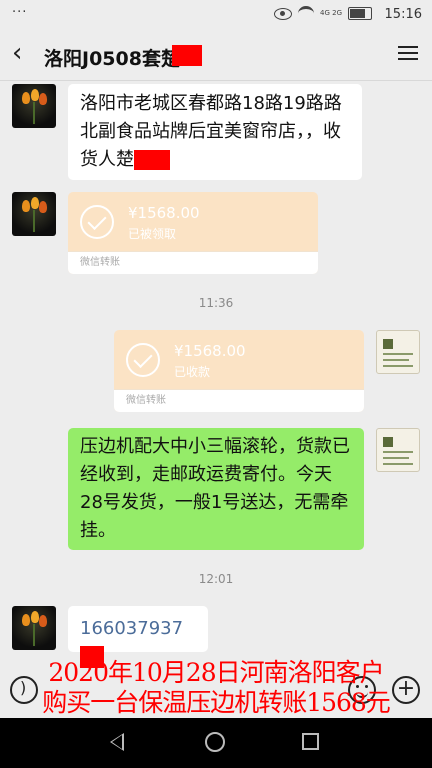 The width and height of the screenshot is (432, 768). What do you see at coordinates (310, 741) in the screenshot?
I see `nav-recent-icon` at bounding box center [310, 741].